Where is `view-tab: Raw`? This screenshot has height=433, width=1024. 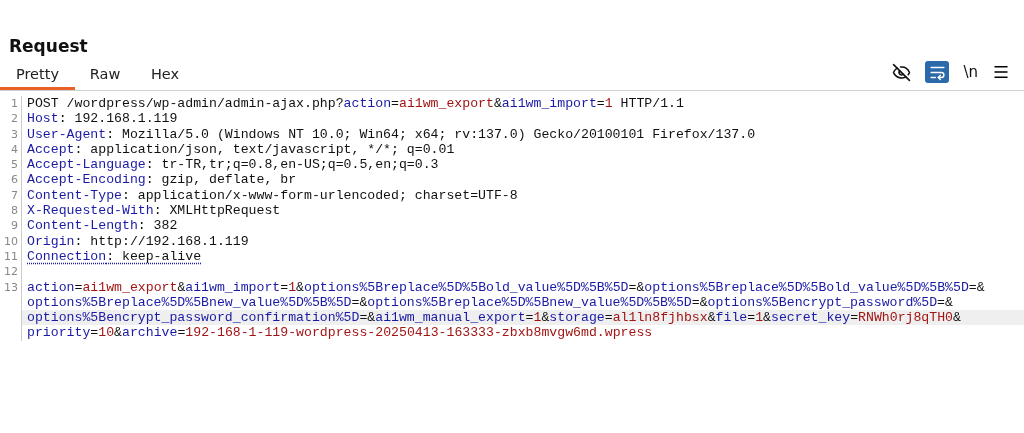 view-tab: Raw is located at coordinates (105, 76).